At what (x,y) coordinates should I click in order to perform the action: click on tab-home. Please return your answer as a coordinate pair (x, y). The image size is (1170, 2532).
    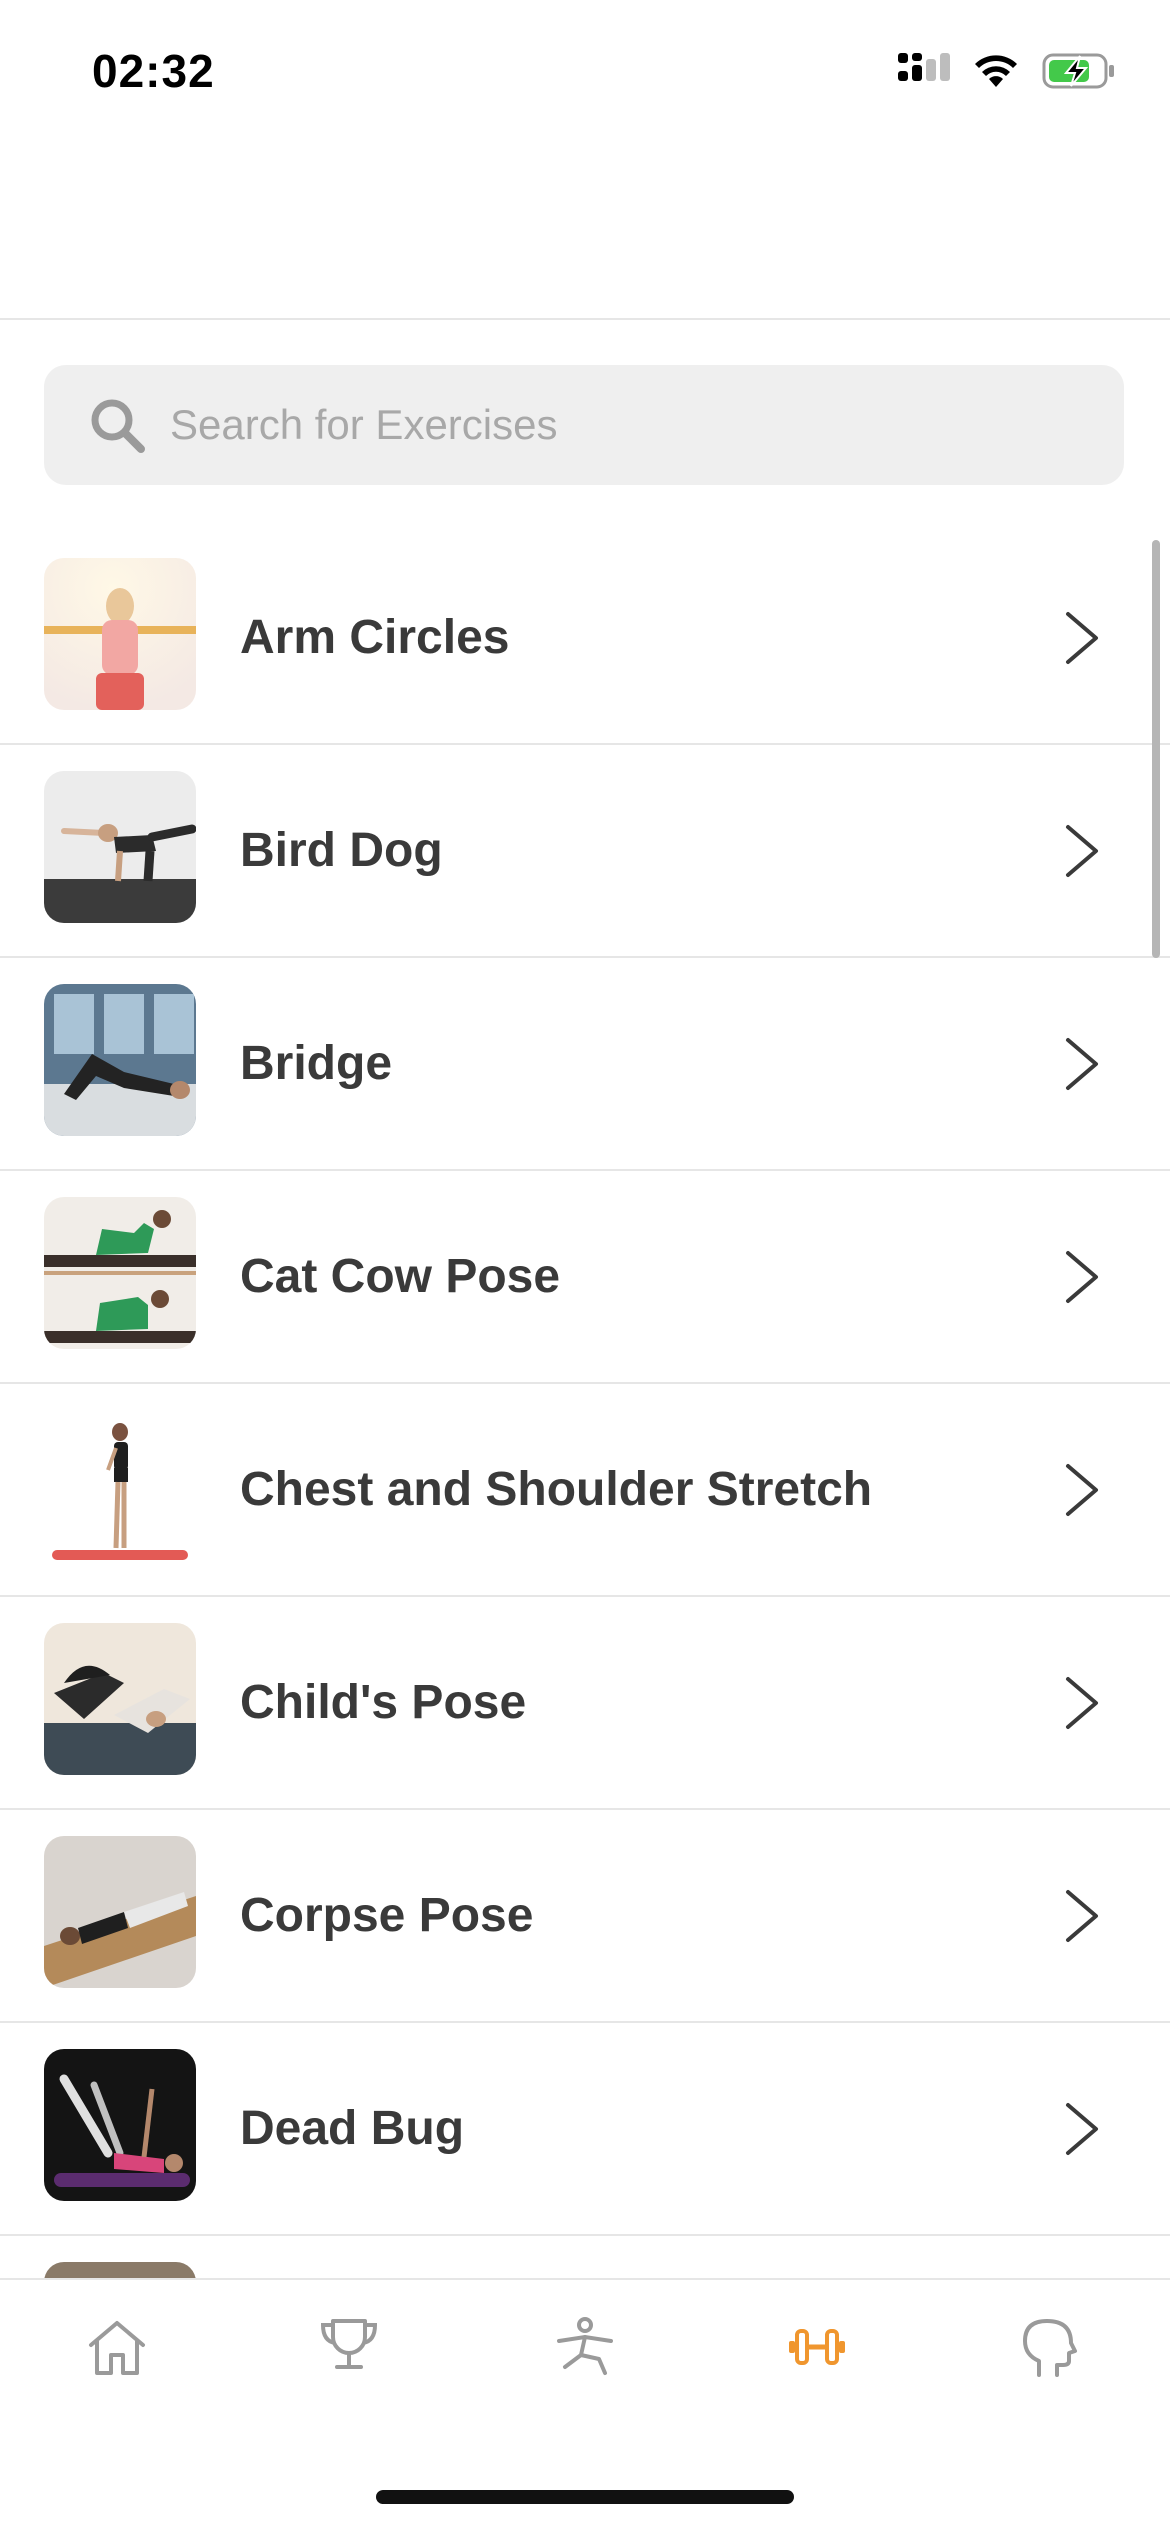
    Looking at the image, I should click on (117, 2347).